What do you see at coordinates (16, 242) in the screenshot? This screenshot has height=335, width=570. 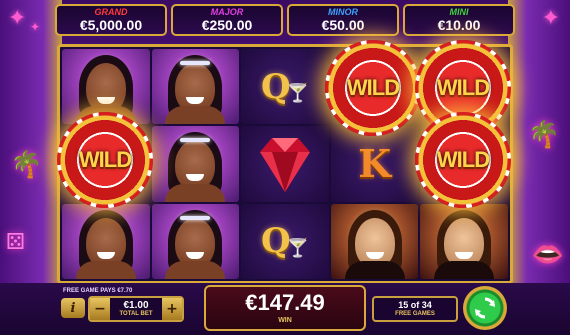 I see `dice-icon: ⚄` at bounding box center [16, 242].